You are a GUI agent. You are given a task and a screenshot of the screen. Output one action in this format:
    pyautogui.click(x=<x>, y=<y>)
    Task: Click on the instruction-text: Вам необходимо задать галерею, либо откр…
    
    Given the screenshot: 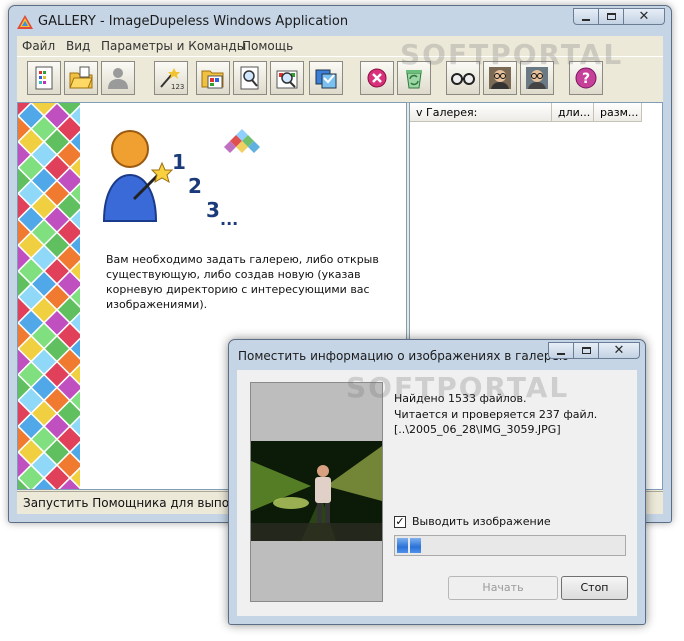 What is the action you would take?
    pyautogui.click(x=242, y=282)
    